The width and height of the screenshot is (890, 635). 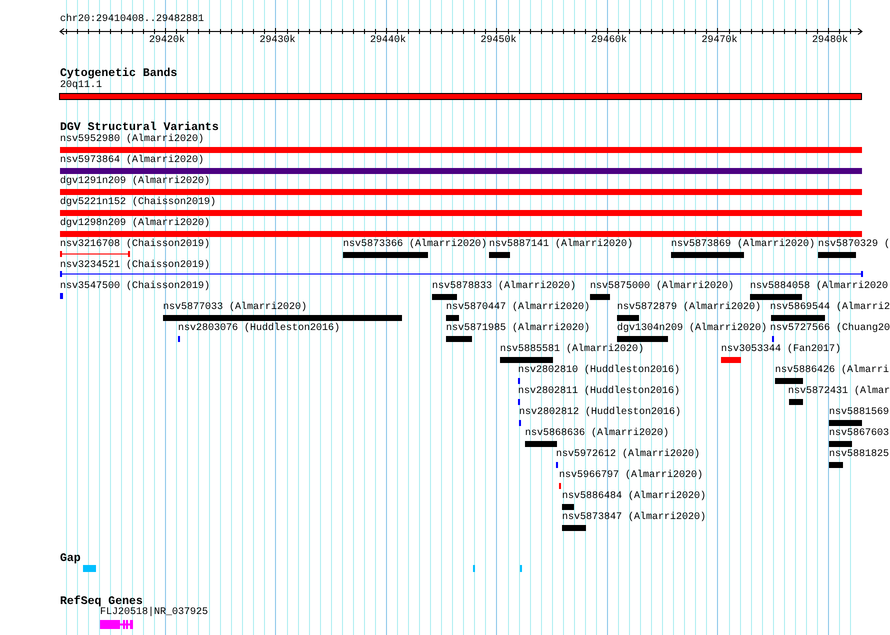 What do you see at coordinates (235, 308) in the screenshot?
I see `feature-label: nsv5877033 (Almarri2020)` at bounding box center [235, 308].